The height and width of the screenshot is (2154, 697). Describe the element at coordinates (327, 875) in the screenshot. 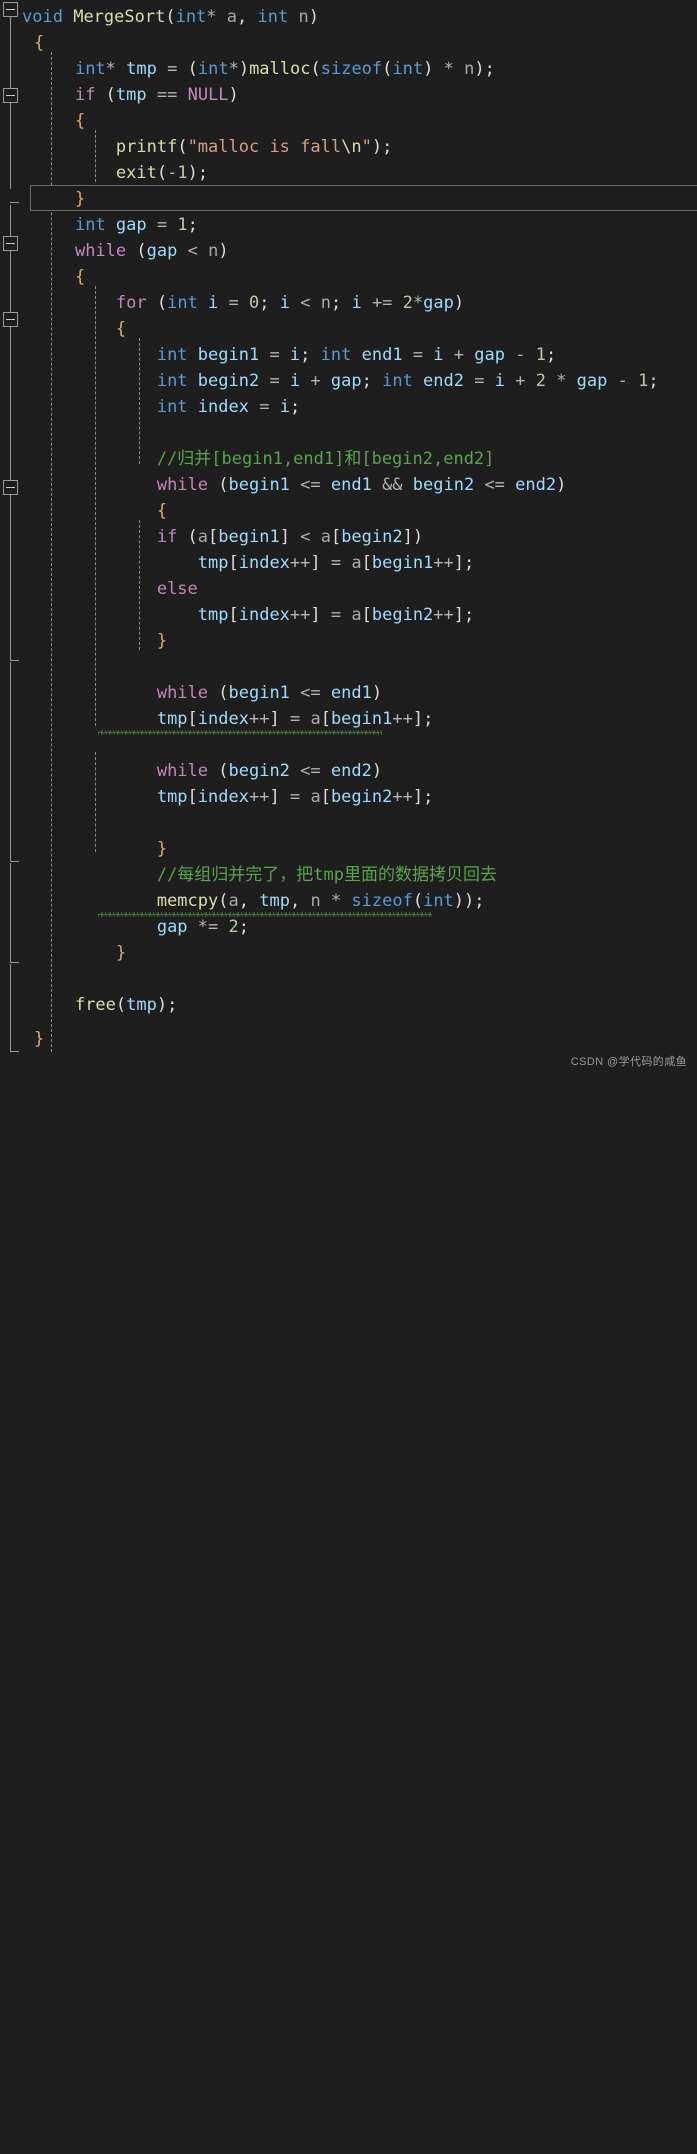

I see `comment-copy-back: //每组归并完了，把tmp里面的数据拷贝回去` at that location.